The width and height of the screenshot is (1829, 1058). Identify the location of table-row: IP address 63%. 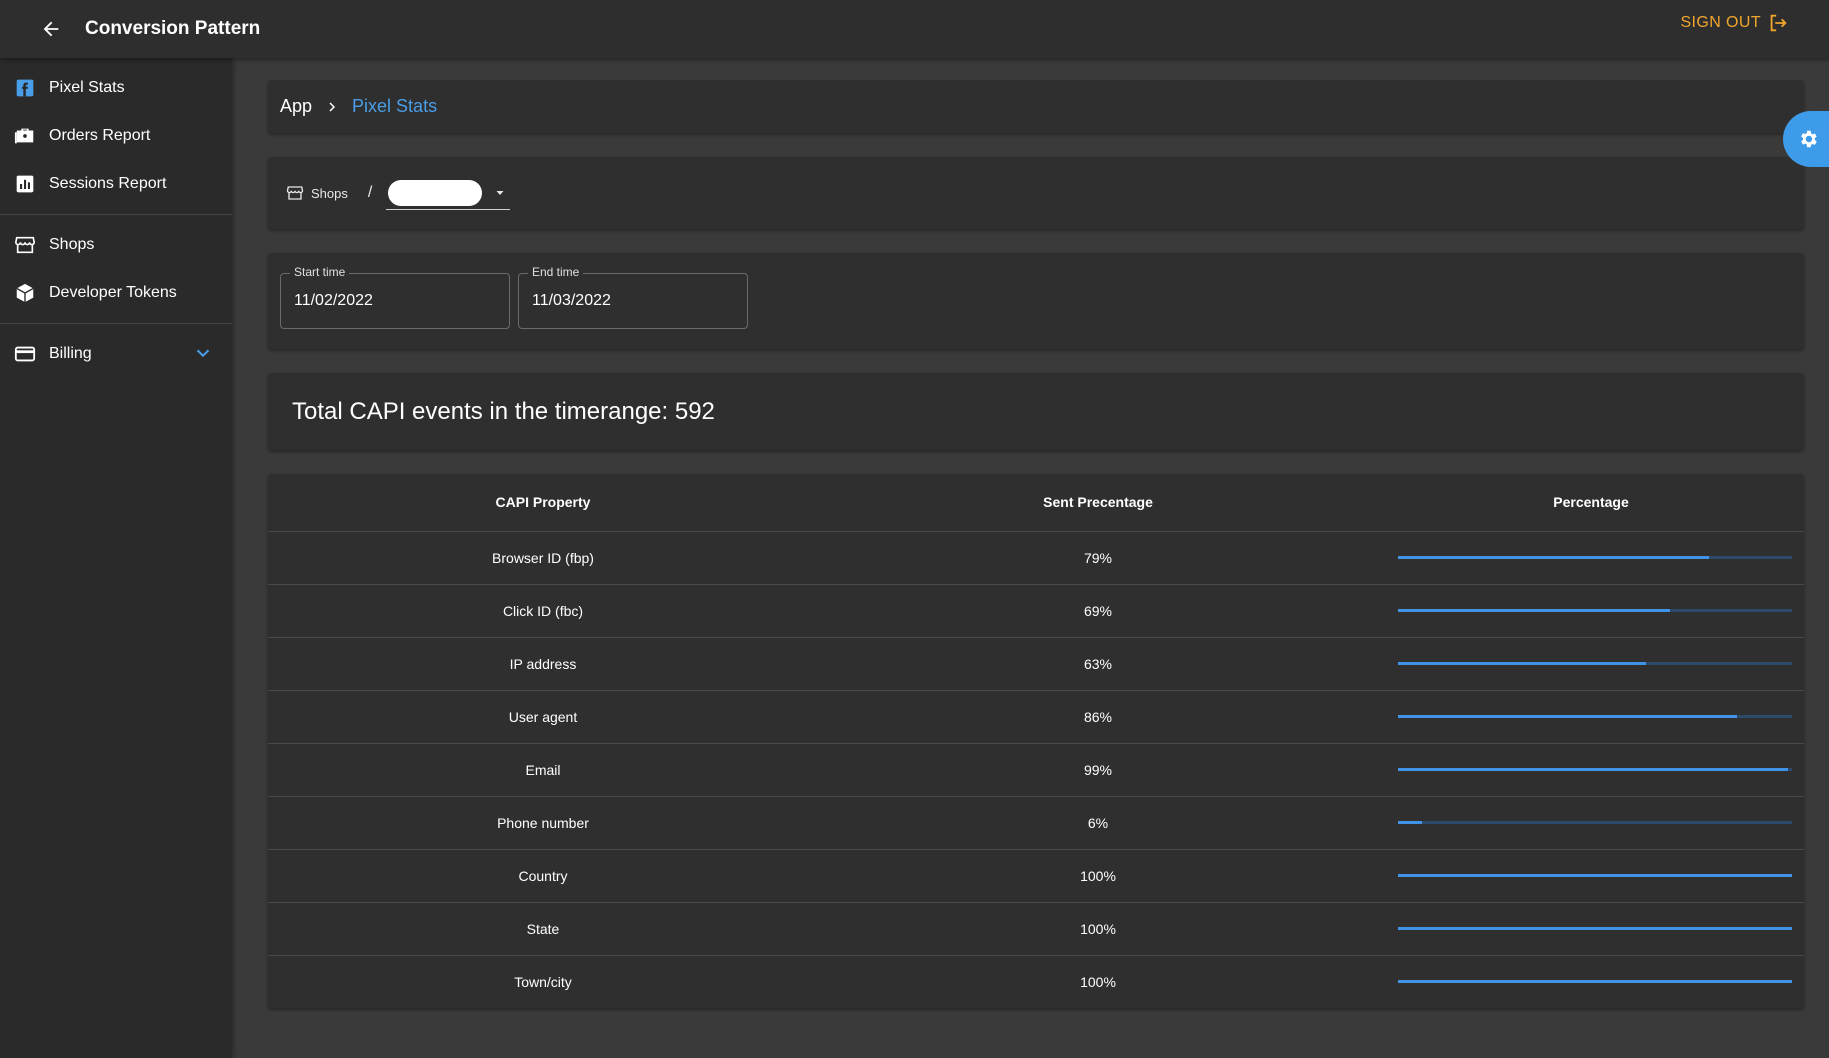
(1036, 664).